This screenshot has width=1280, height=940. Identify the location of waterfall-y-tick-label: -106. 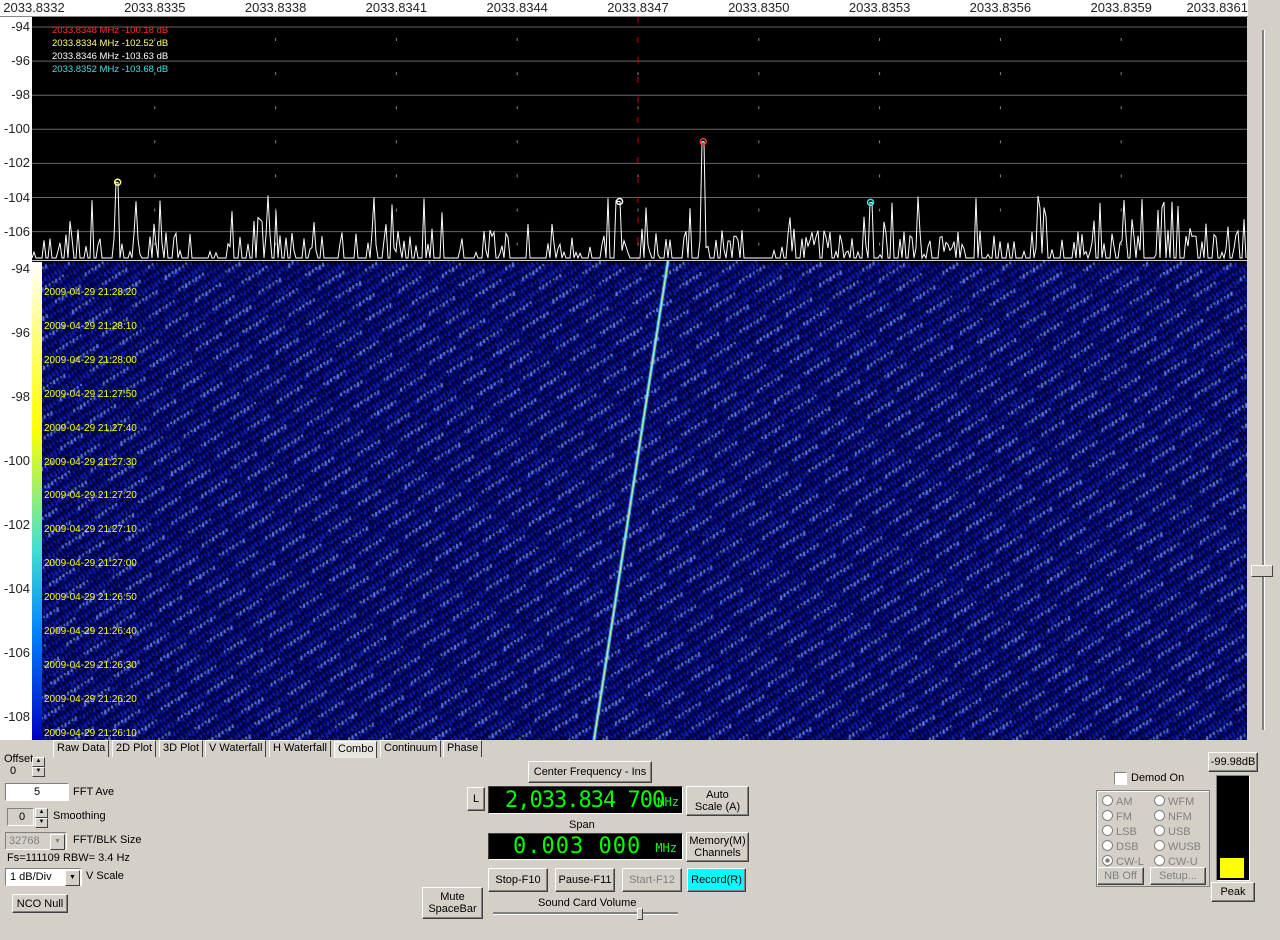
(16, 652).